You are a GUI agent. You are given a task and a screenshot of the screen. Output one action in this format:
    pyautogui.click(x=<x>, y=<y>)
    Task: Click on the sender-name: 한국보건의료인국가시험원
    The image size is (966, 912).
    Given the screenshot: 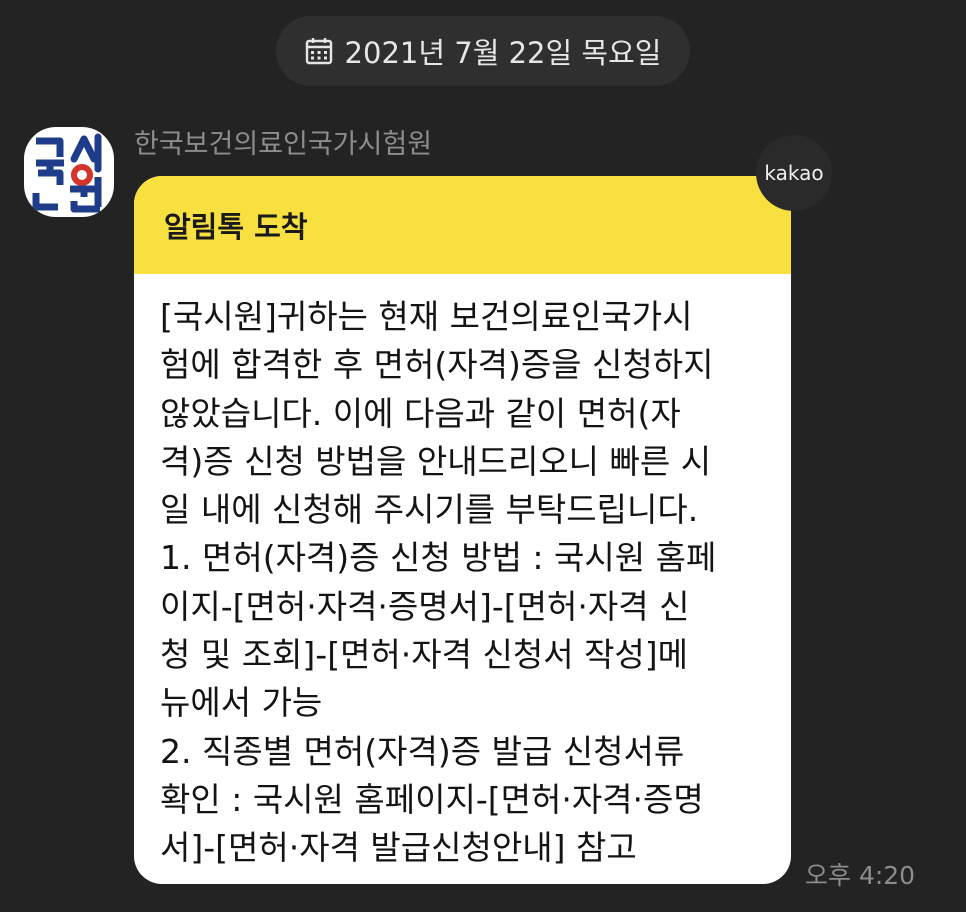 What is the action you would take?
    pyautogui.click(x=283, y=144)
    